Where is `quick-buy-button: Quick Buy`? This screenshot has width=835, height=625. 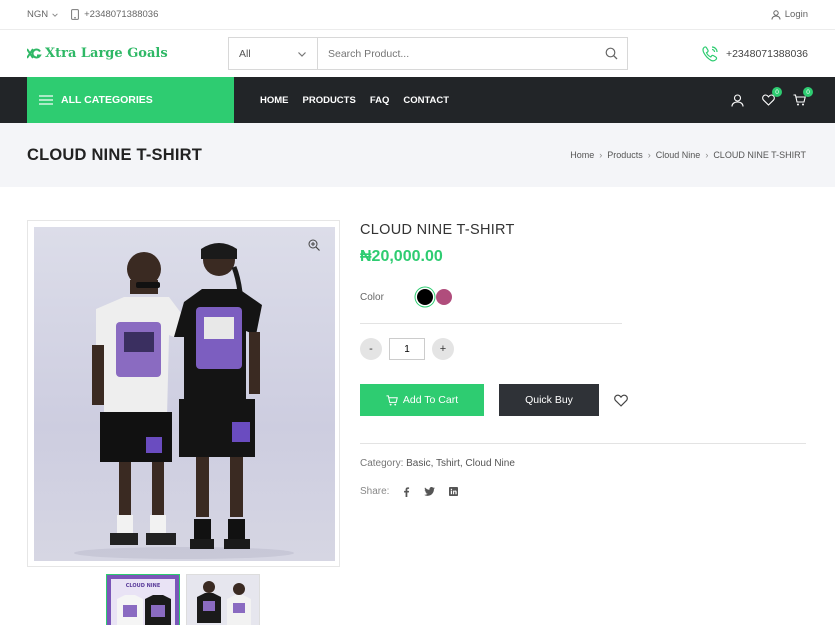 quick-buy-button: Quick Buy is located at coordinates (549, 400).